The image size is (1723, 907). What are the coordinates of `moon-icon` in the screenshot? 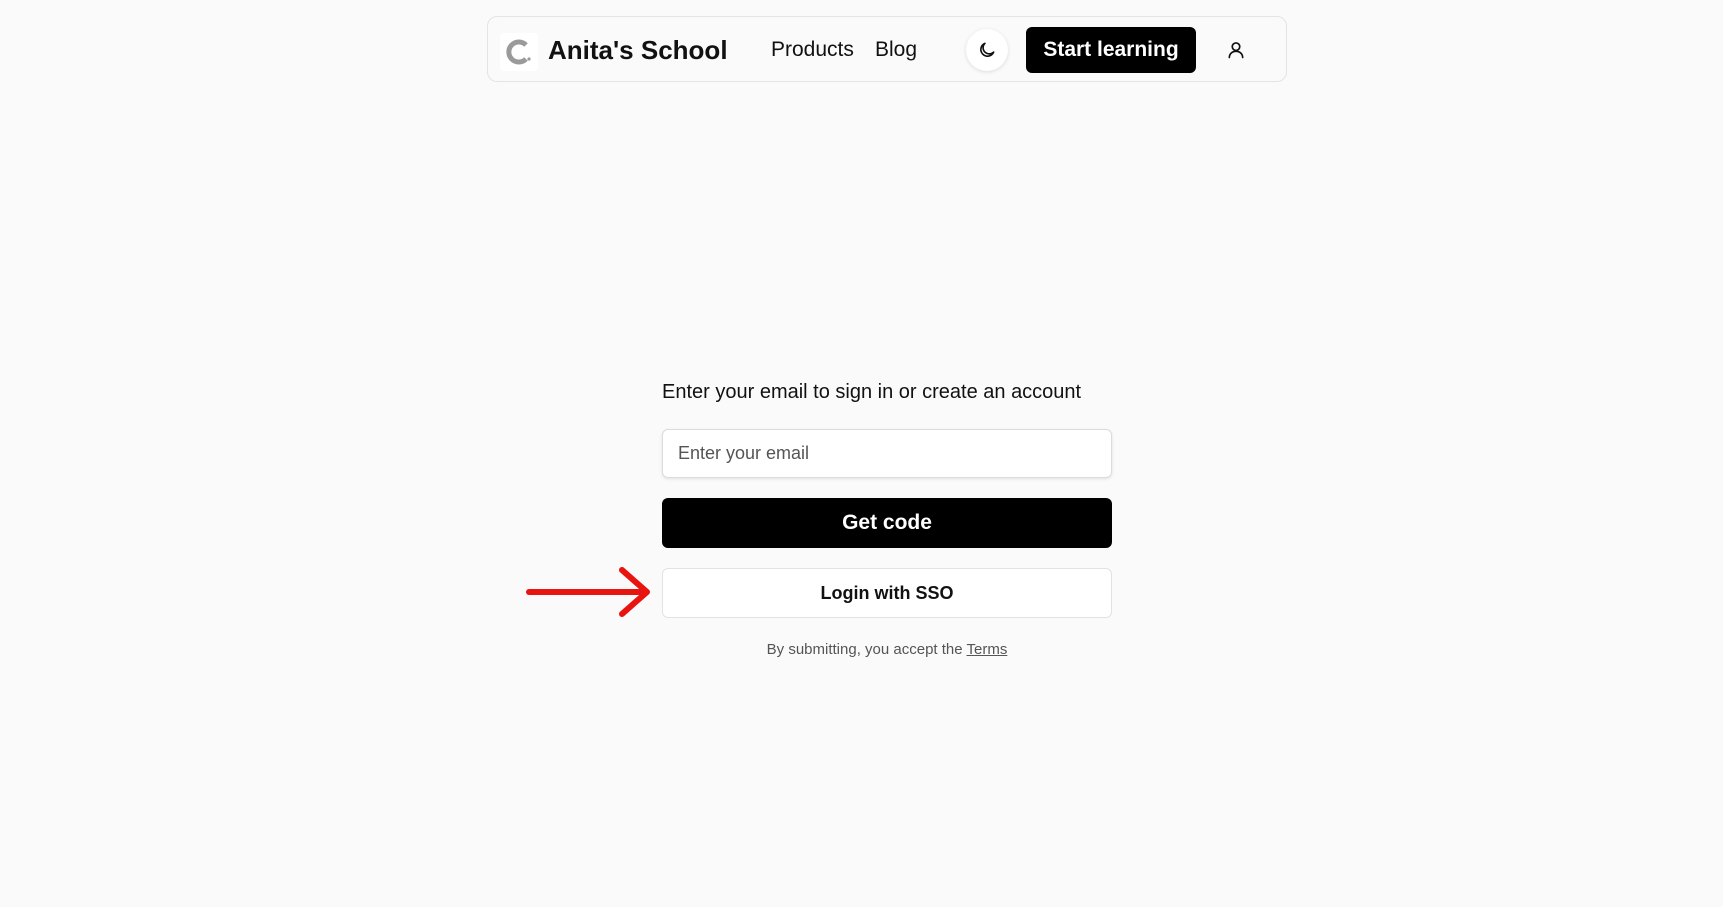 It's located at (987, 49).